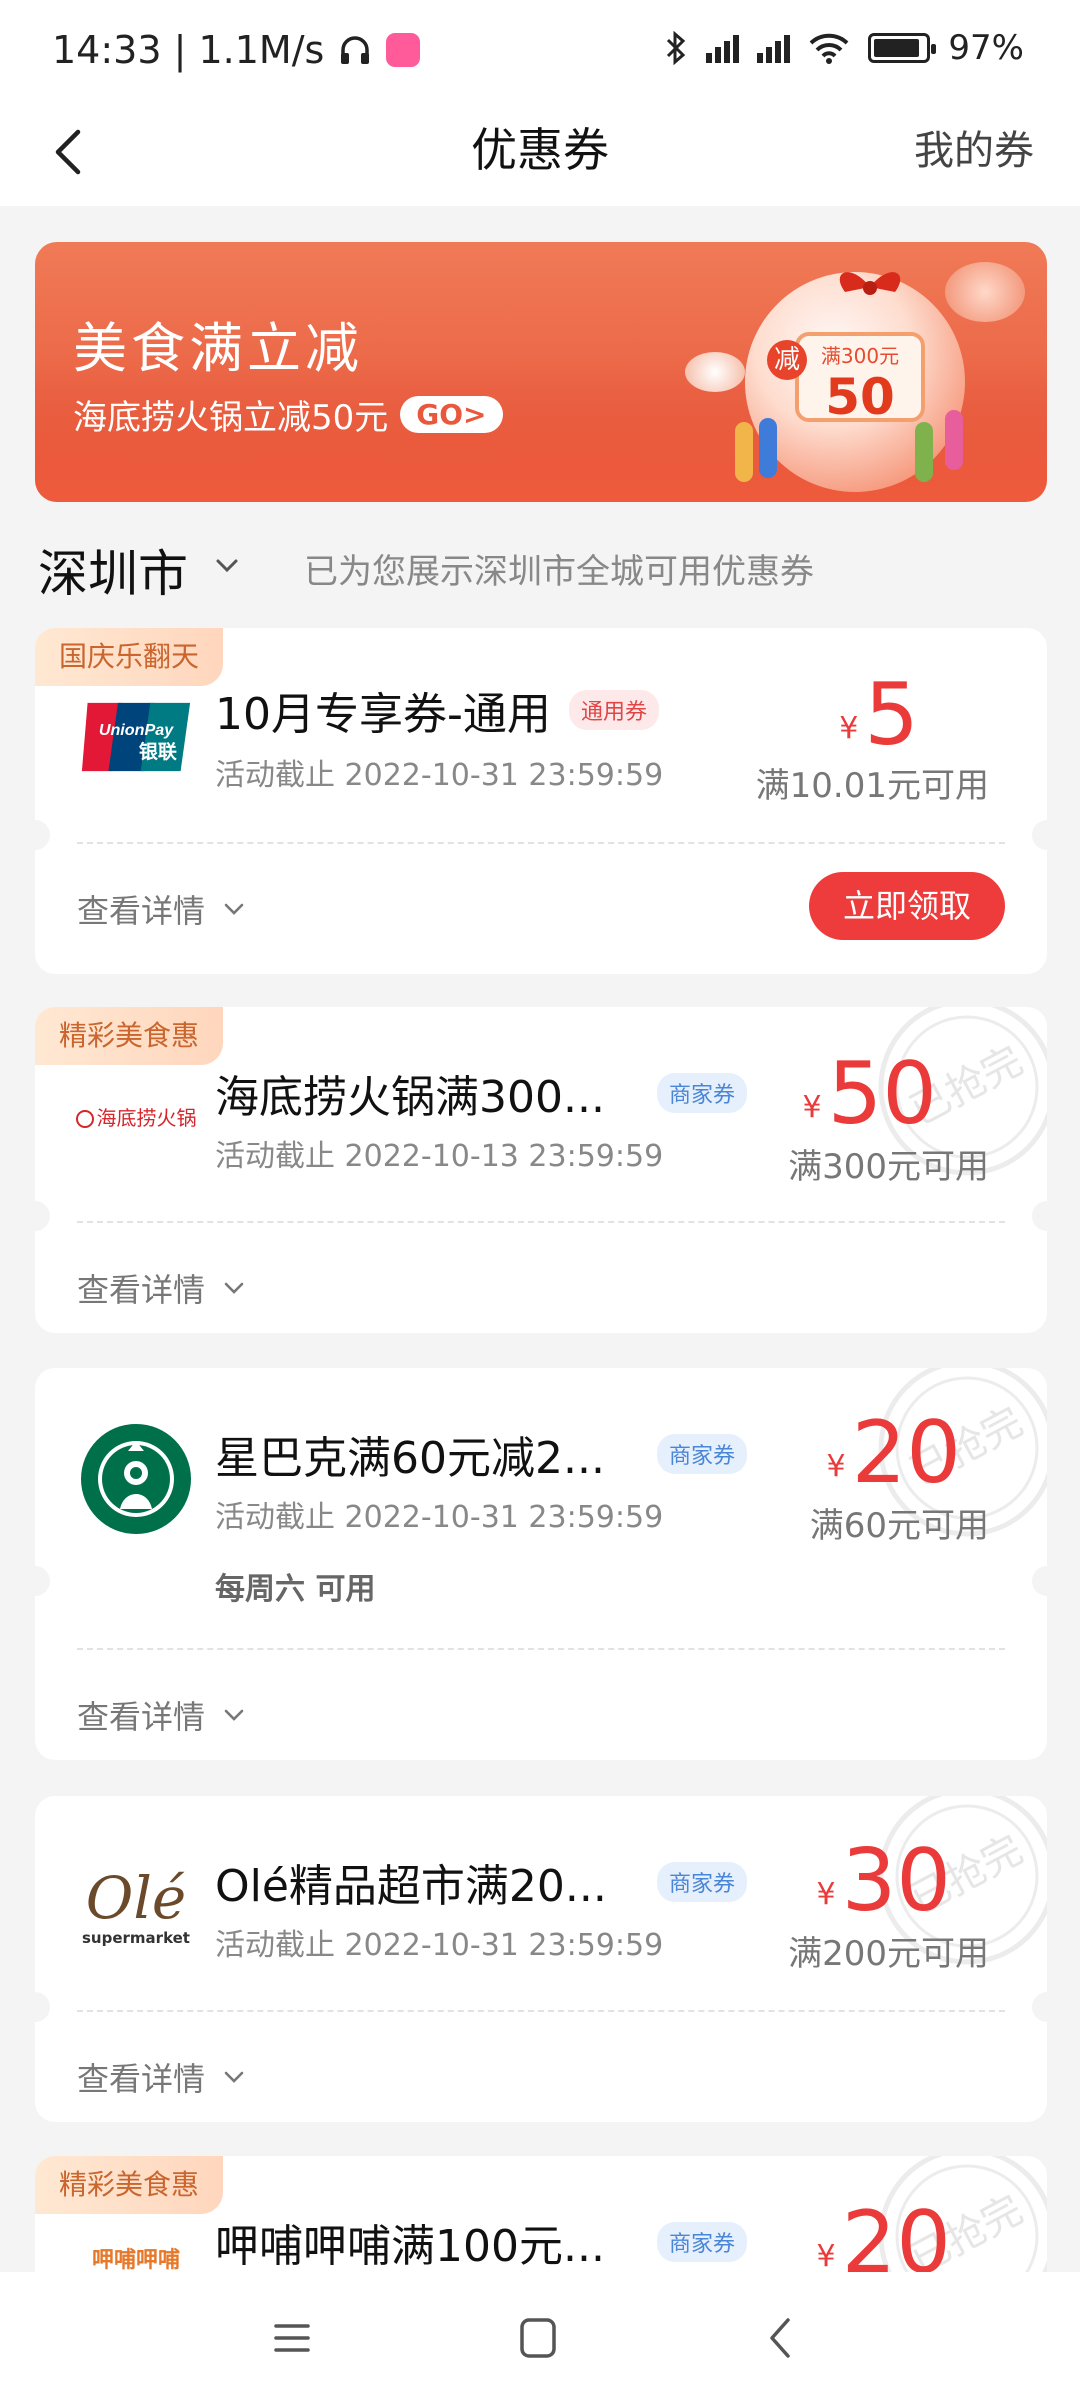 The width and height of the screenshot is (1080, 2400). I want to click on city-note: 已为您展示深圳市全城可用优惠券, so click(559, 572).